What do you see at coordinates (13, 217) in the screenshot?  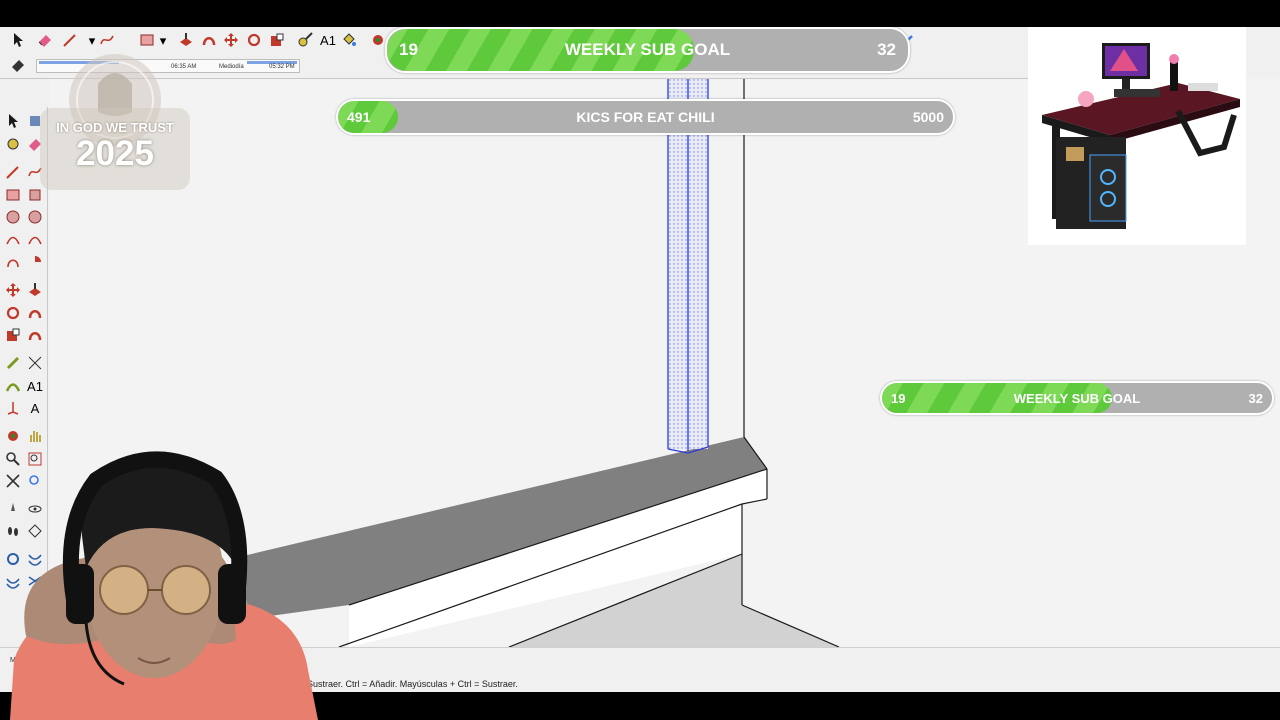 I see `circle-icon` at bounding box center [13, 217].